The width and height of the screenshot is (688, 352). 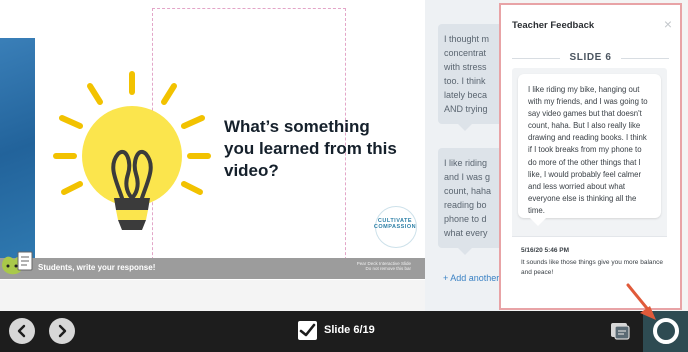 I want to click on checkmark-icon, so click(x=307, y=330).